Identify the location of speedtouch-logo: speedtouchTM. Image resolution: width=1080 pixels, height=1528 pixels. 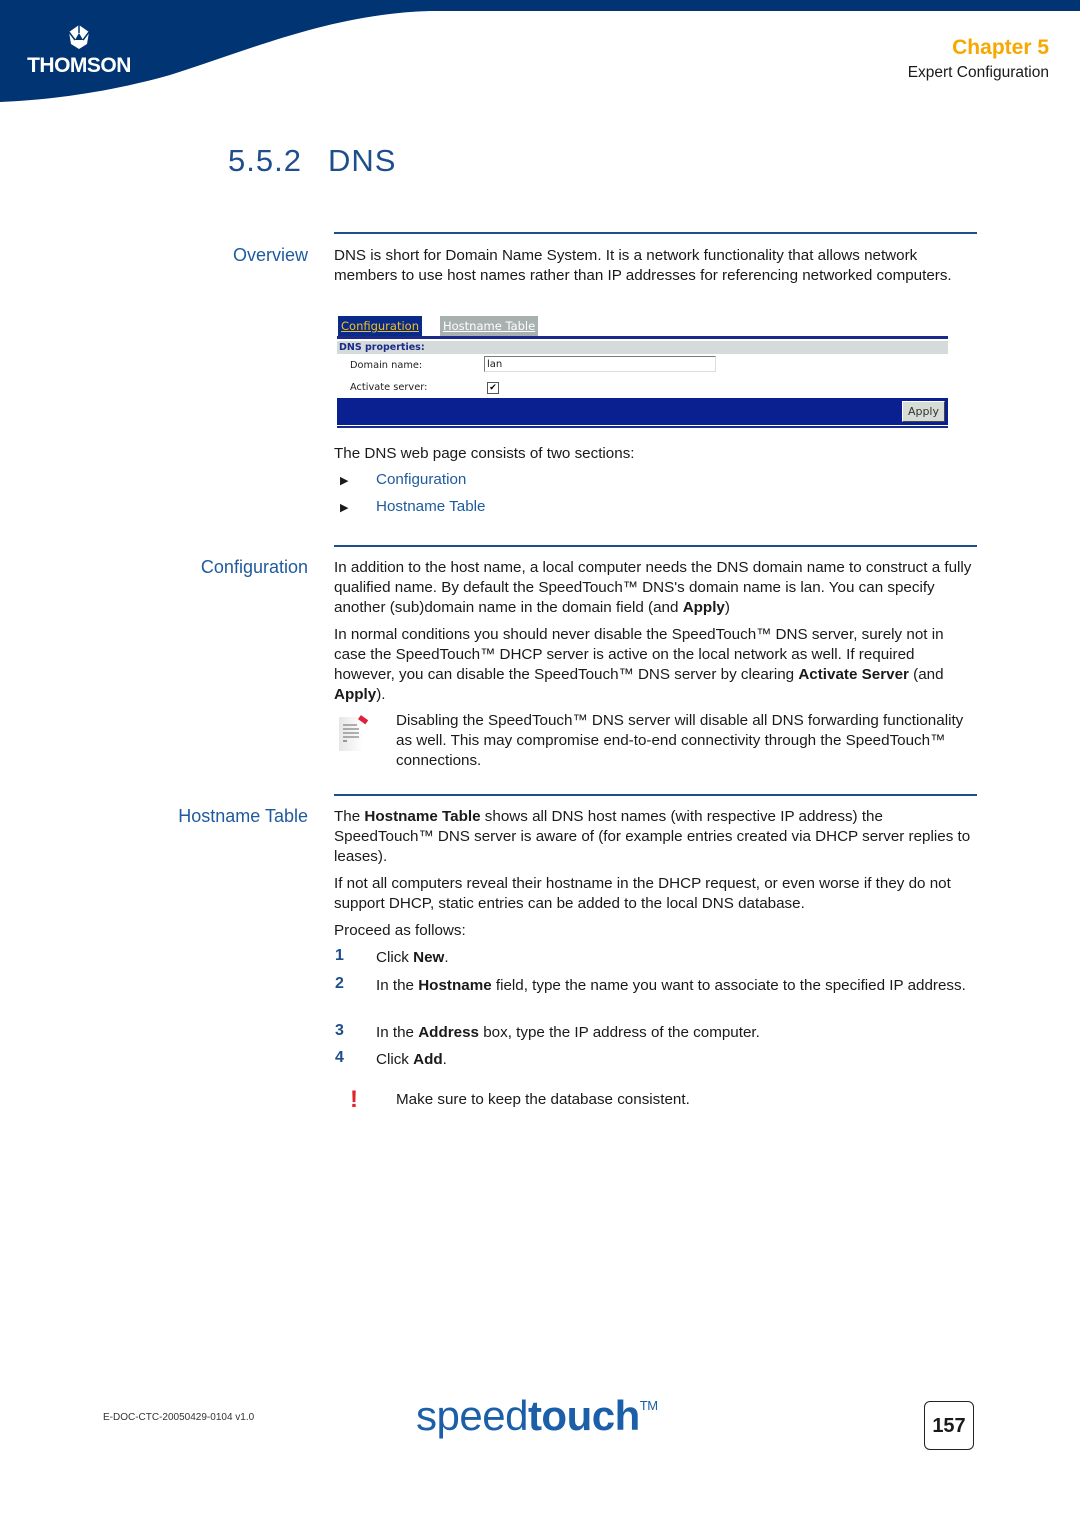
(537, 1416).